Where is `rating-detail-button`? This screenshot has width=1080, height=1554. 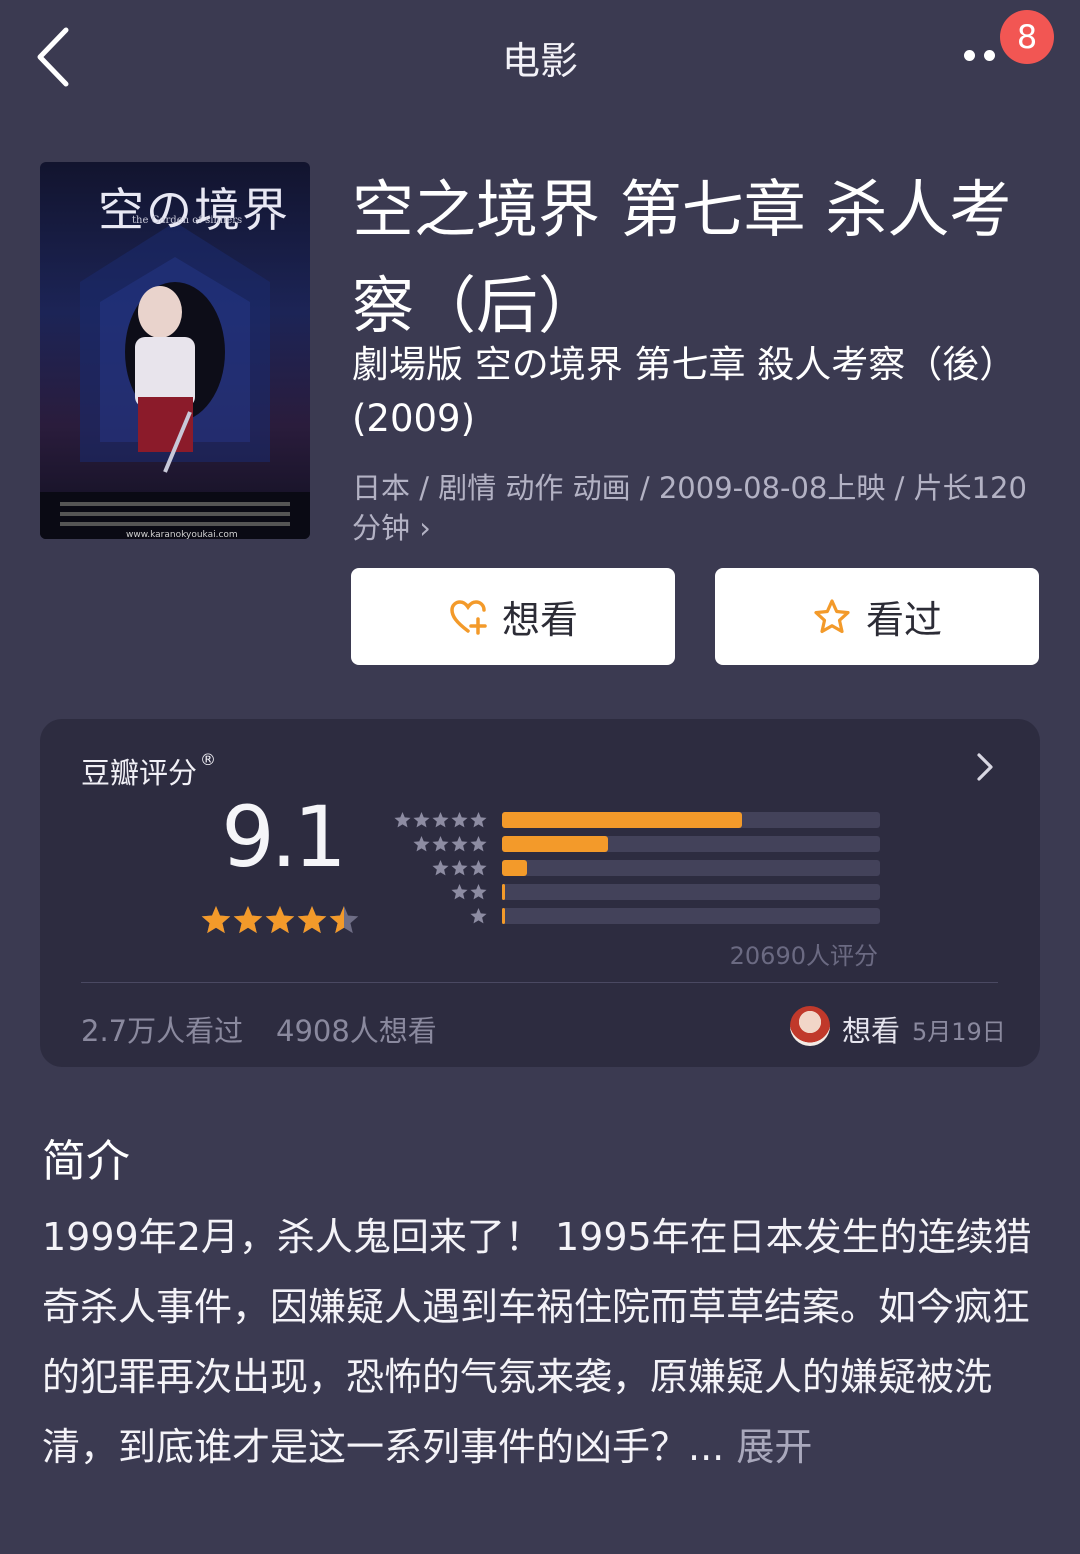 rating-detail-button is located at coordinates (985, 767).